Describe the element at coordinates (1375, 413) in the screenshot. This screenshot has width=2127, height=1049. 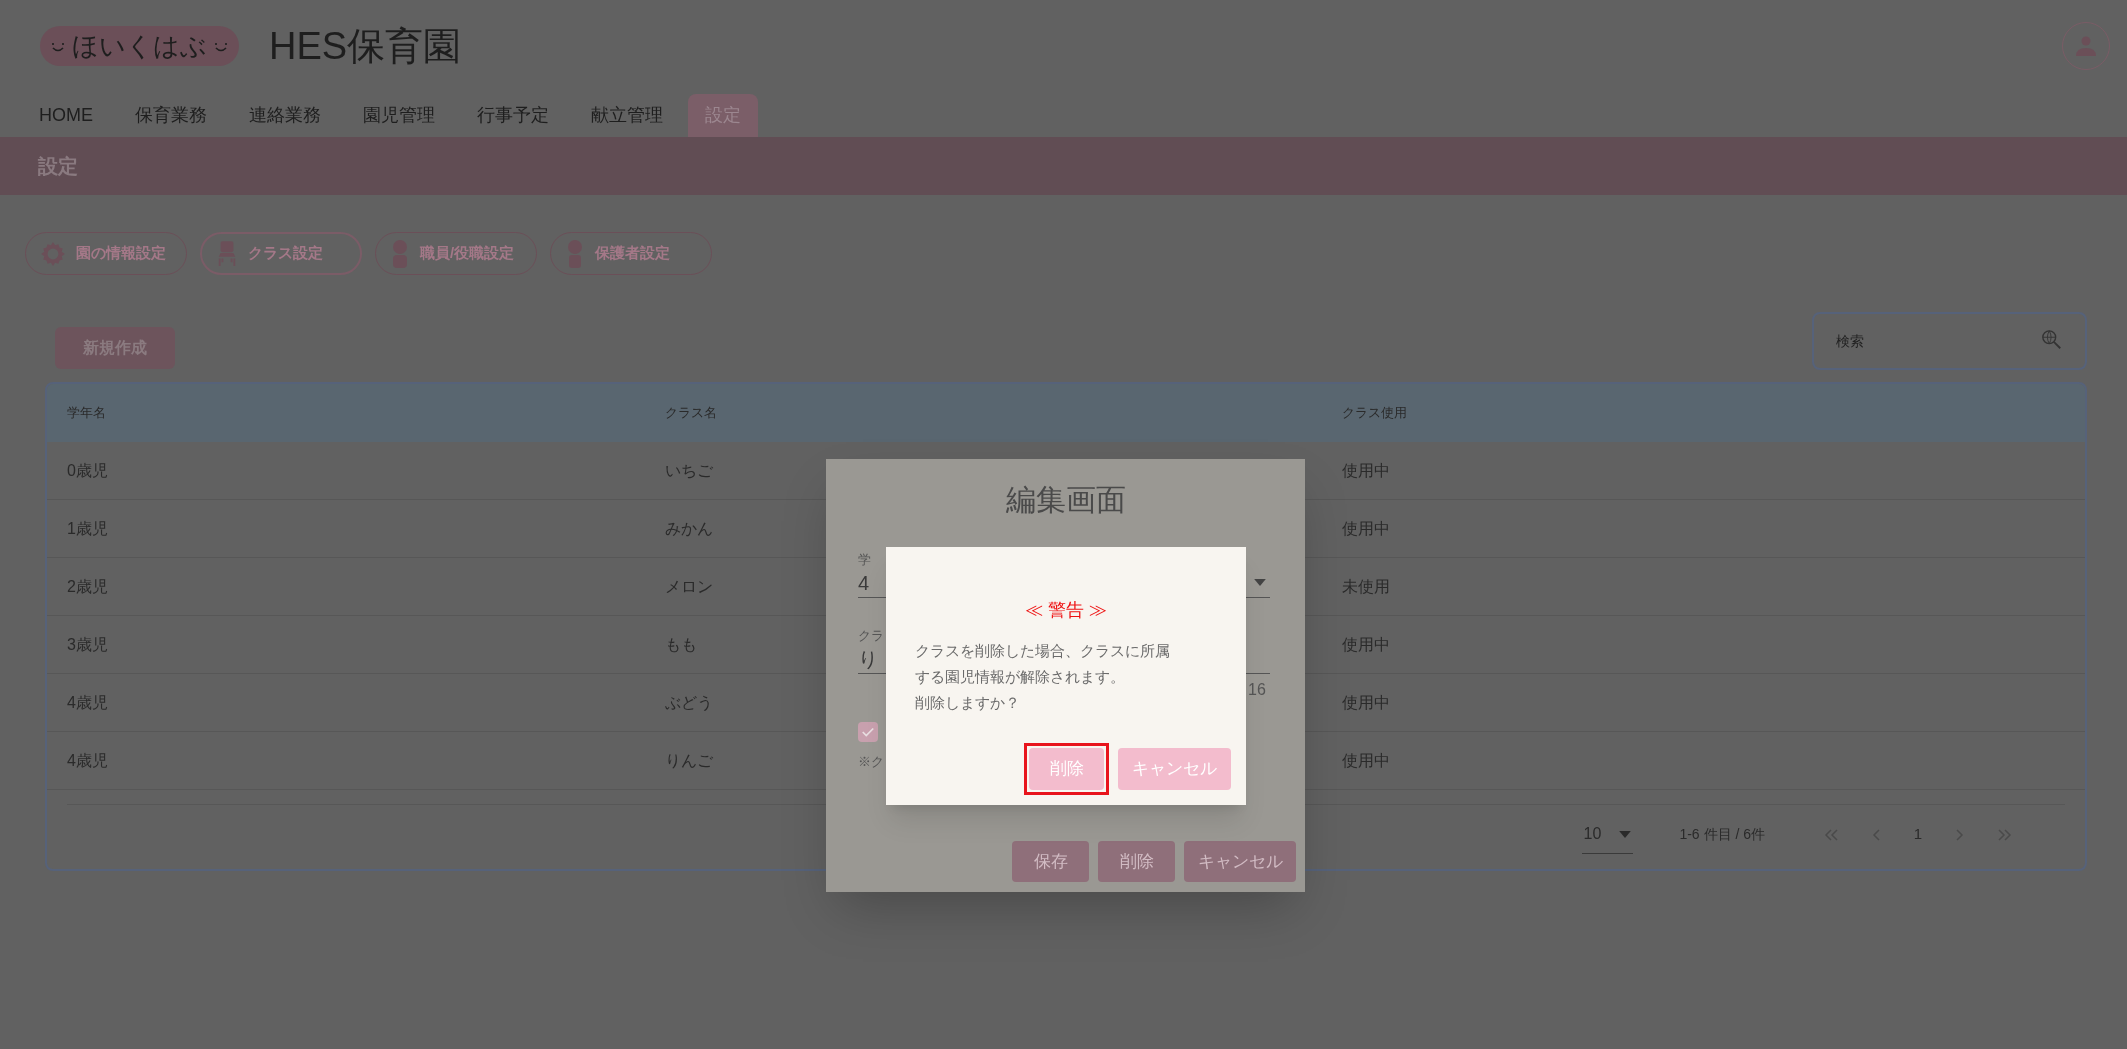
I see `column-header: クラス使用` at that location.